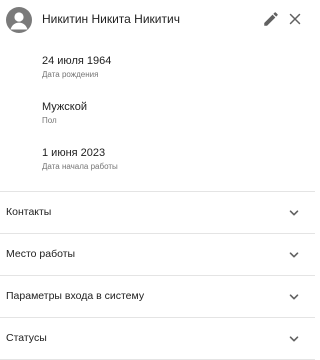 The image size is (320, 360). What do you see at coordinates (64, 107) in the screenshot?
I see `gender-value: Мужской` at bounding box center [64, 107].